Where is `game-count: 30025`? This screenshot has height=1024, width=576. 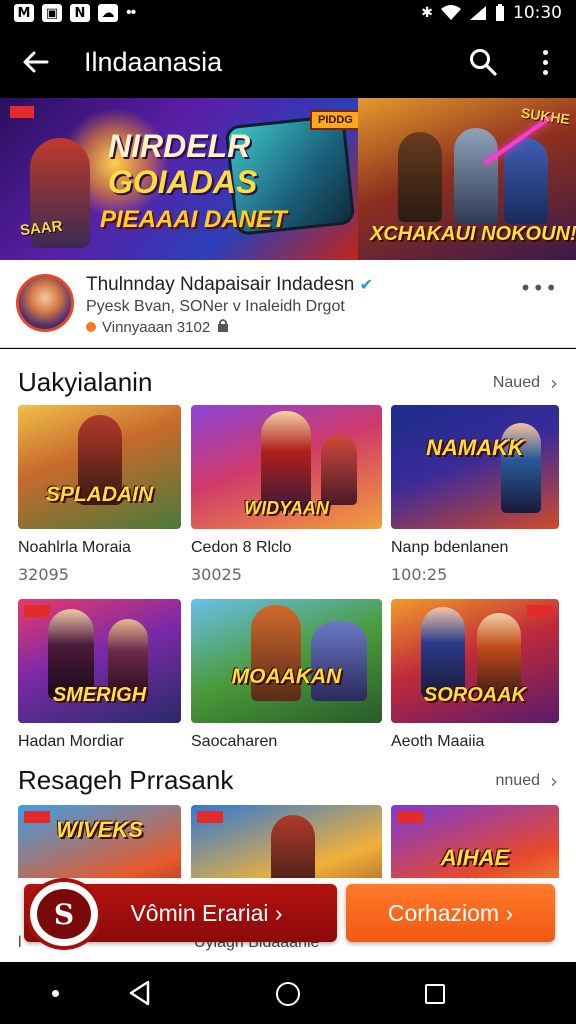
game-count: 30025 is located at coordinates (216, 574).